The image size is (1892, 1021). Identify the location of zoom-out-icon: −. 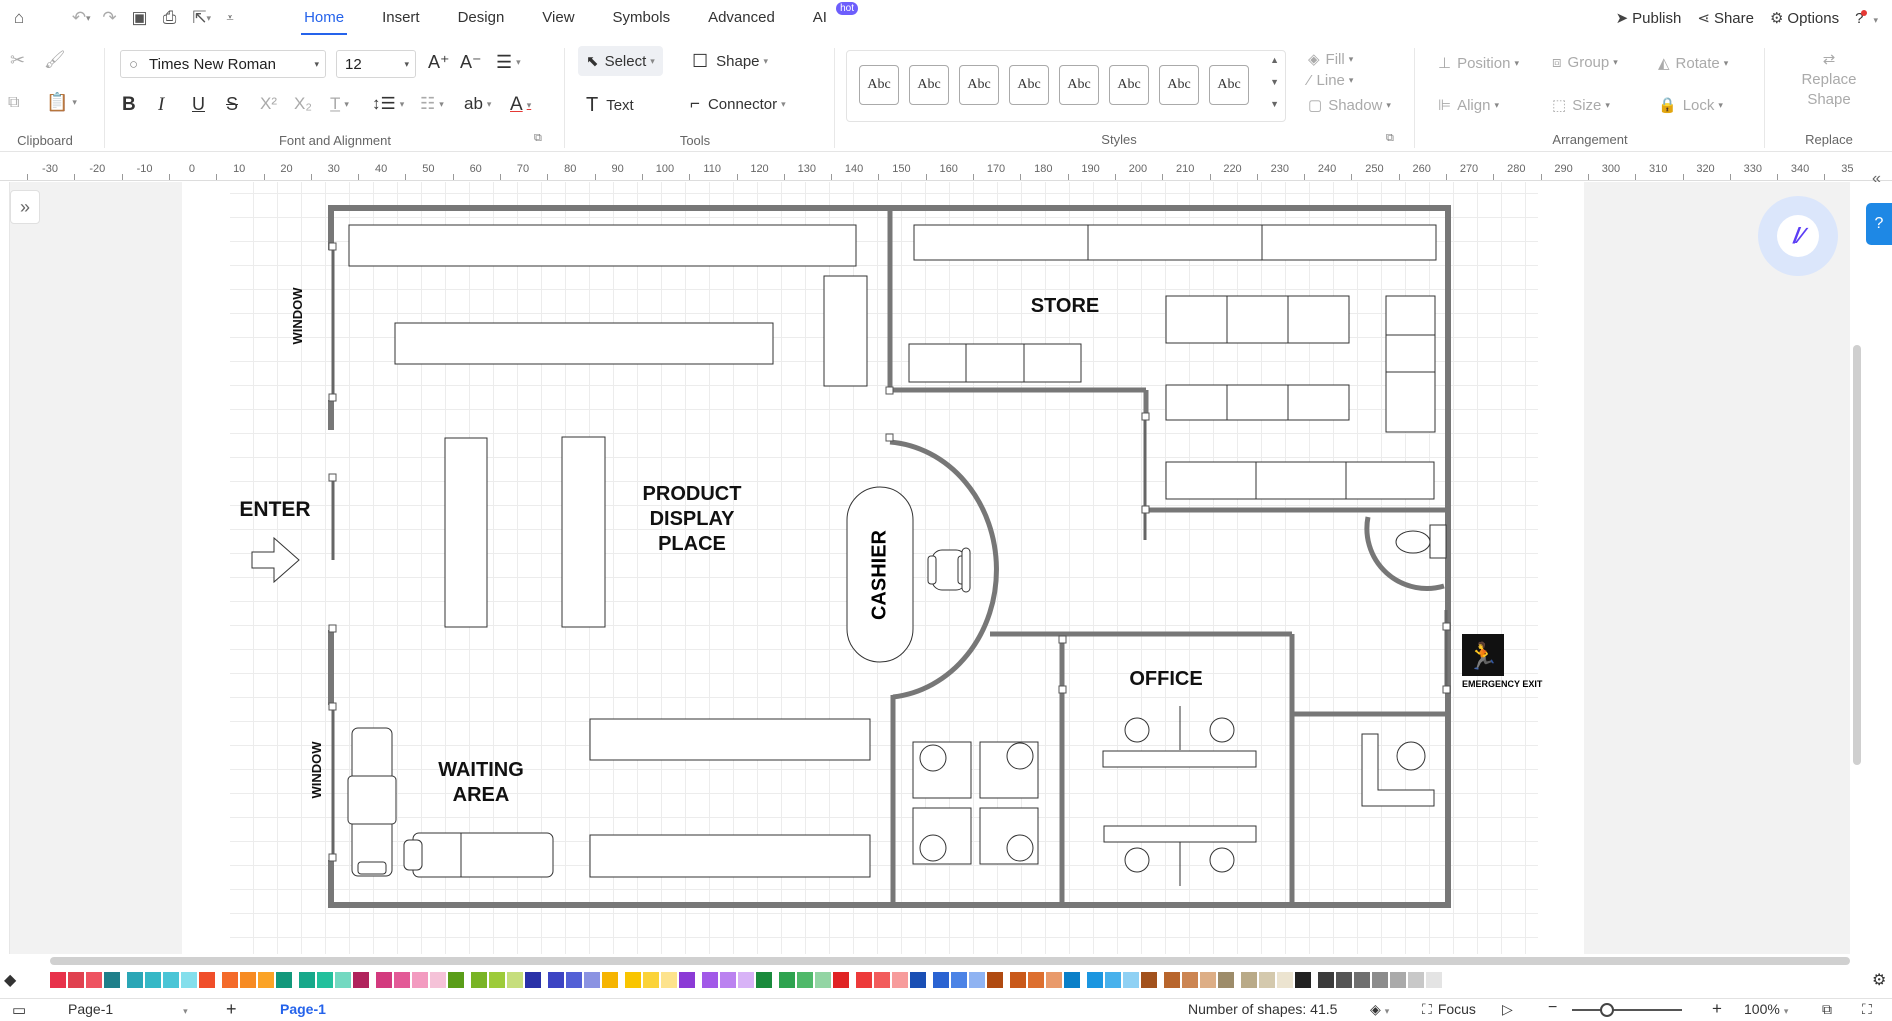
(1552, 1008).